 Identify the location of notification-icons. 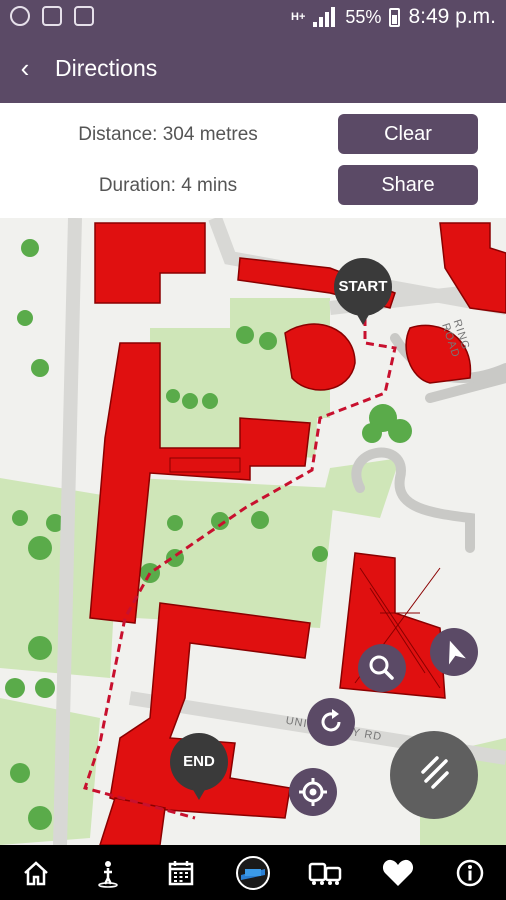
(52, 16).